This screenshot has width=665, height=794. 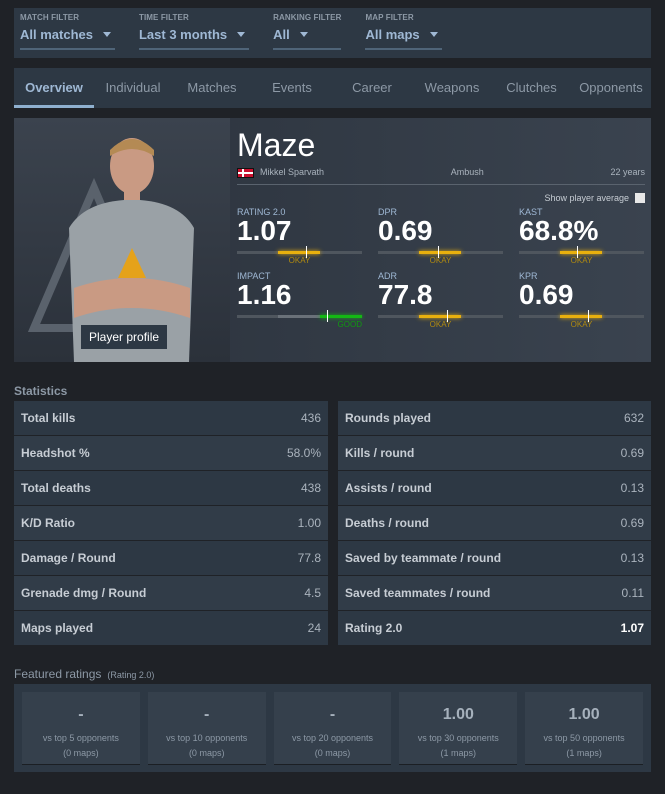 I want to click on player-photo: Player profile, so click(x=122, y=240).